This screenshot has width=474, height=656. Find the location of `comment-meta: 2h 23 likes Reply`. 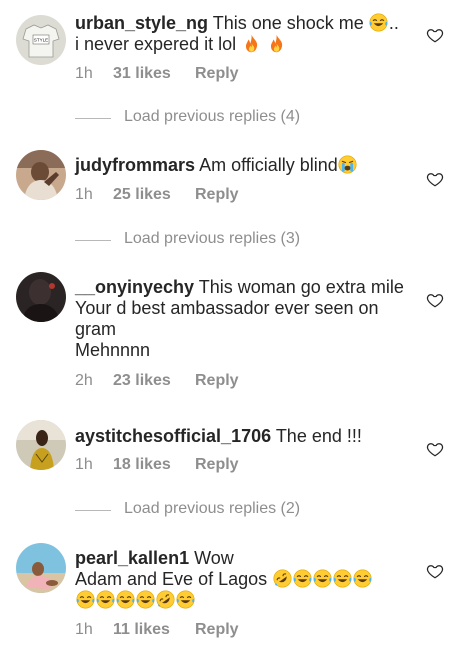

comment-meta: 2h 23 likes Reply is located at coordinates (157, 381).